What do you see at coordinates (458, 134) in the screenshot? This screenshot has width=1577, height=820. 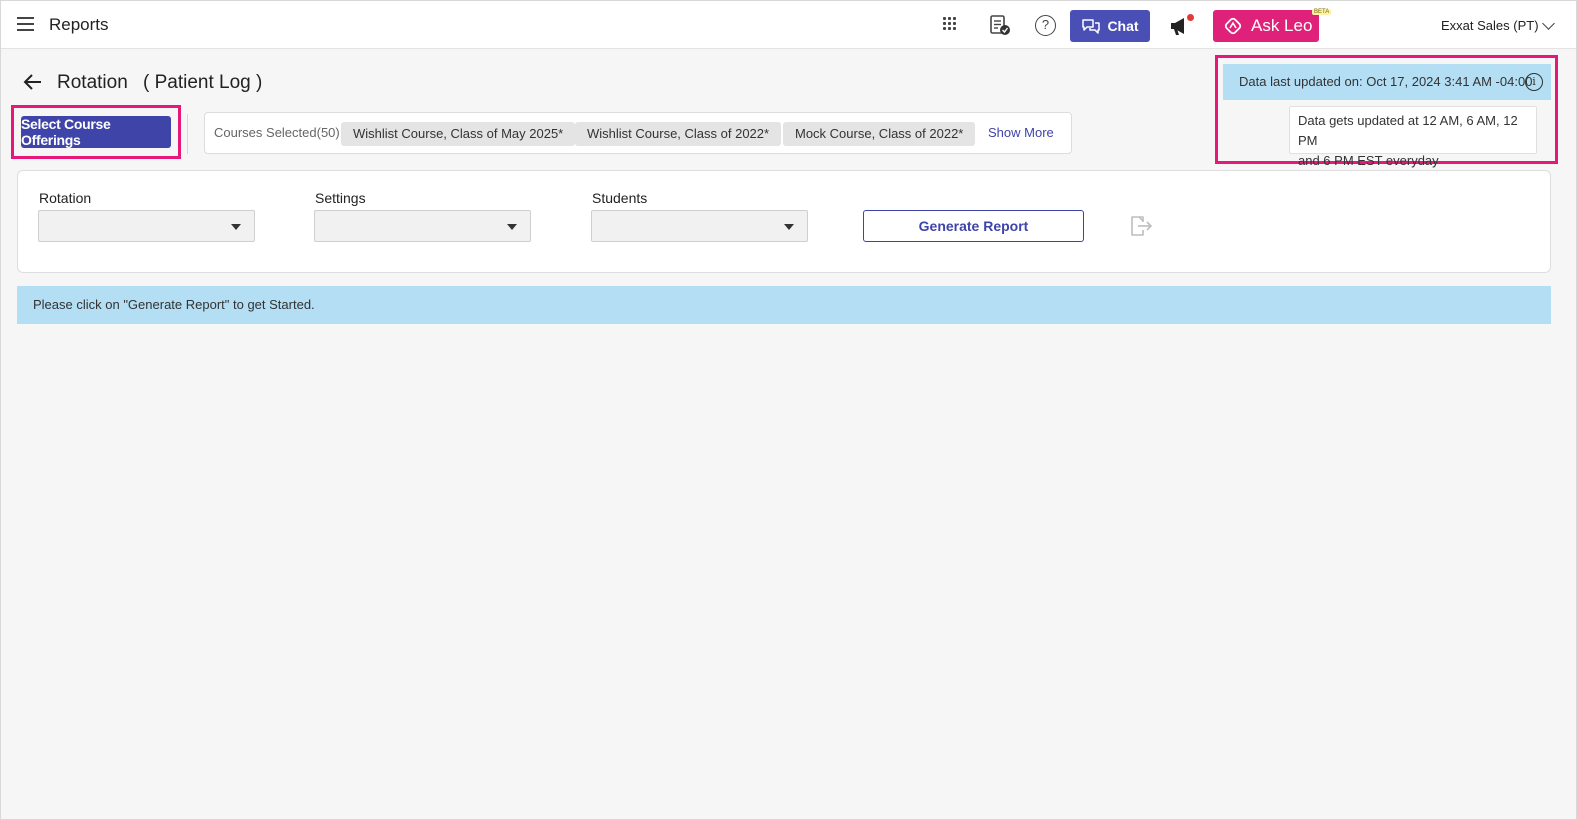 I see `course-chip: Wishlist Course, Class of May 2025*` at bounding box center [458, 134].